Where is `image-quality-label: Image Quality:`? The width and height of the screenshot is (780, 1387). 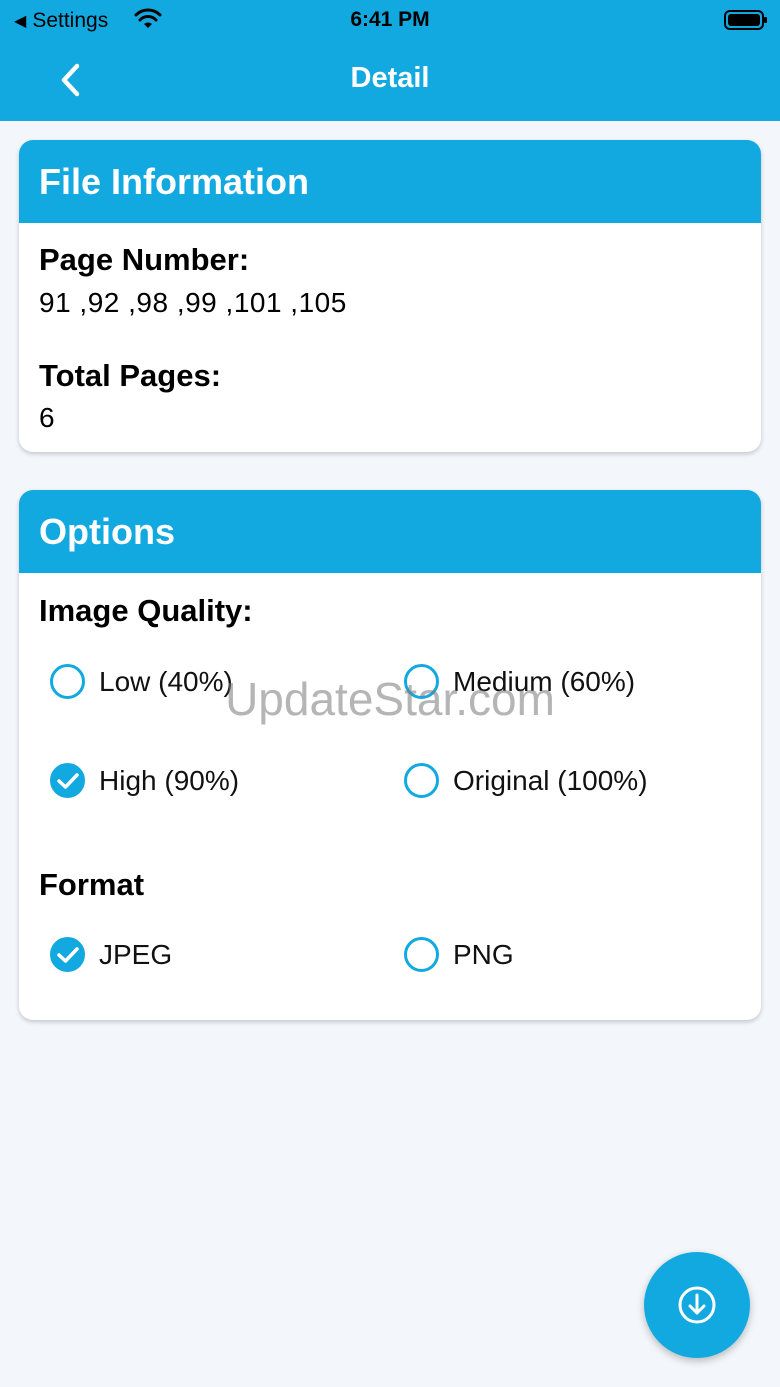 image-quality-label: Image Quality: is located at coordinates (146, 610).